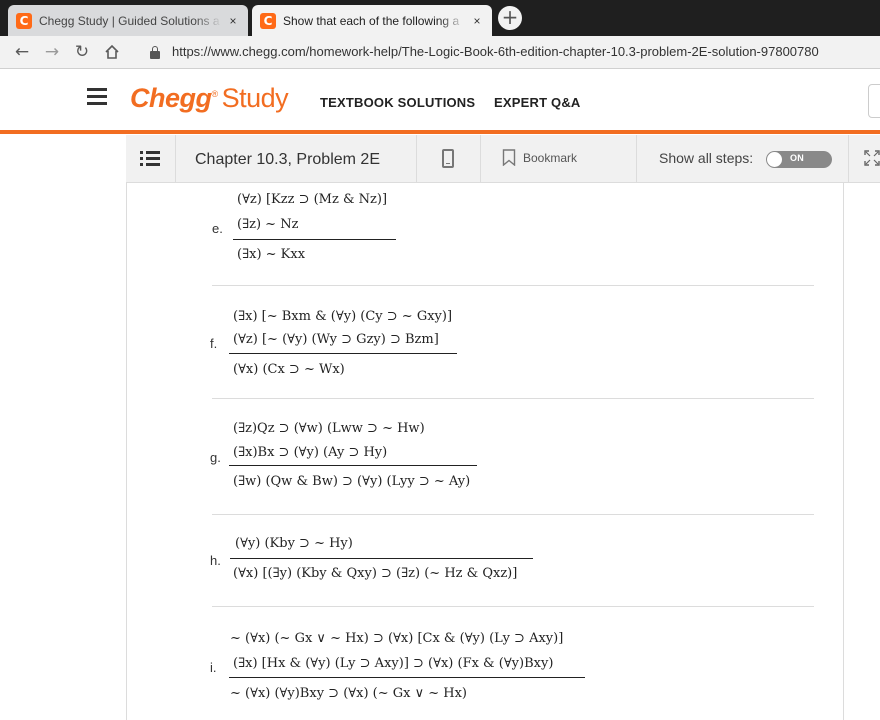  Describe the element at coordinates (82, 52) in the screenshot. I see `reload-icon: ↻` at that location.